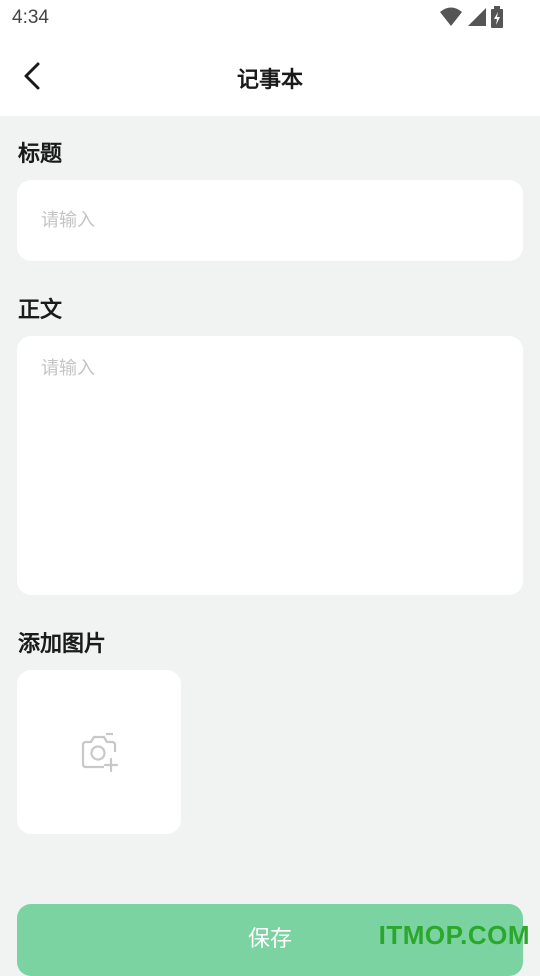  What do you see at coordinates (40, 154) in the screenshot?
I see `title-label: 标题` at bounding box center [40, 154].